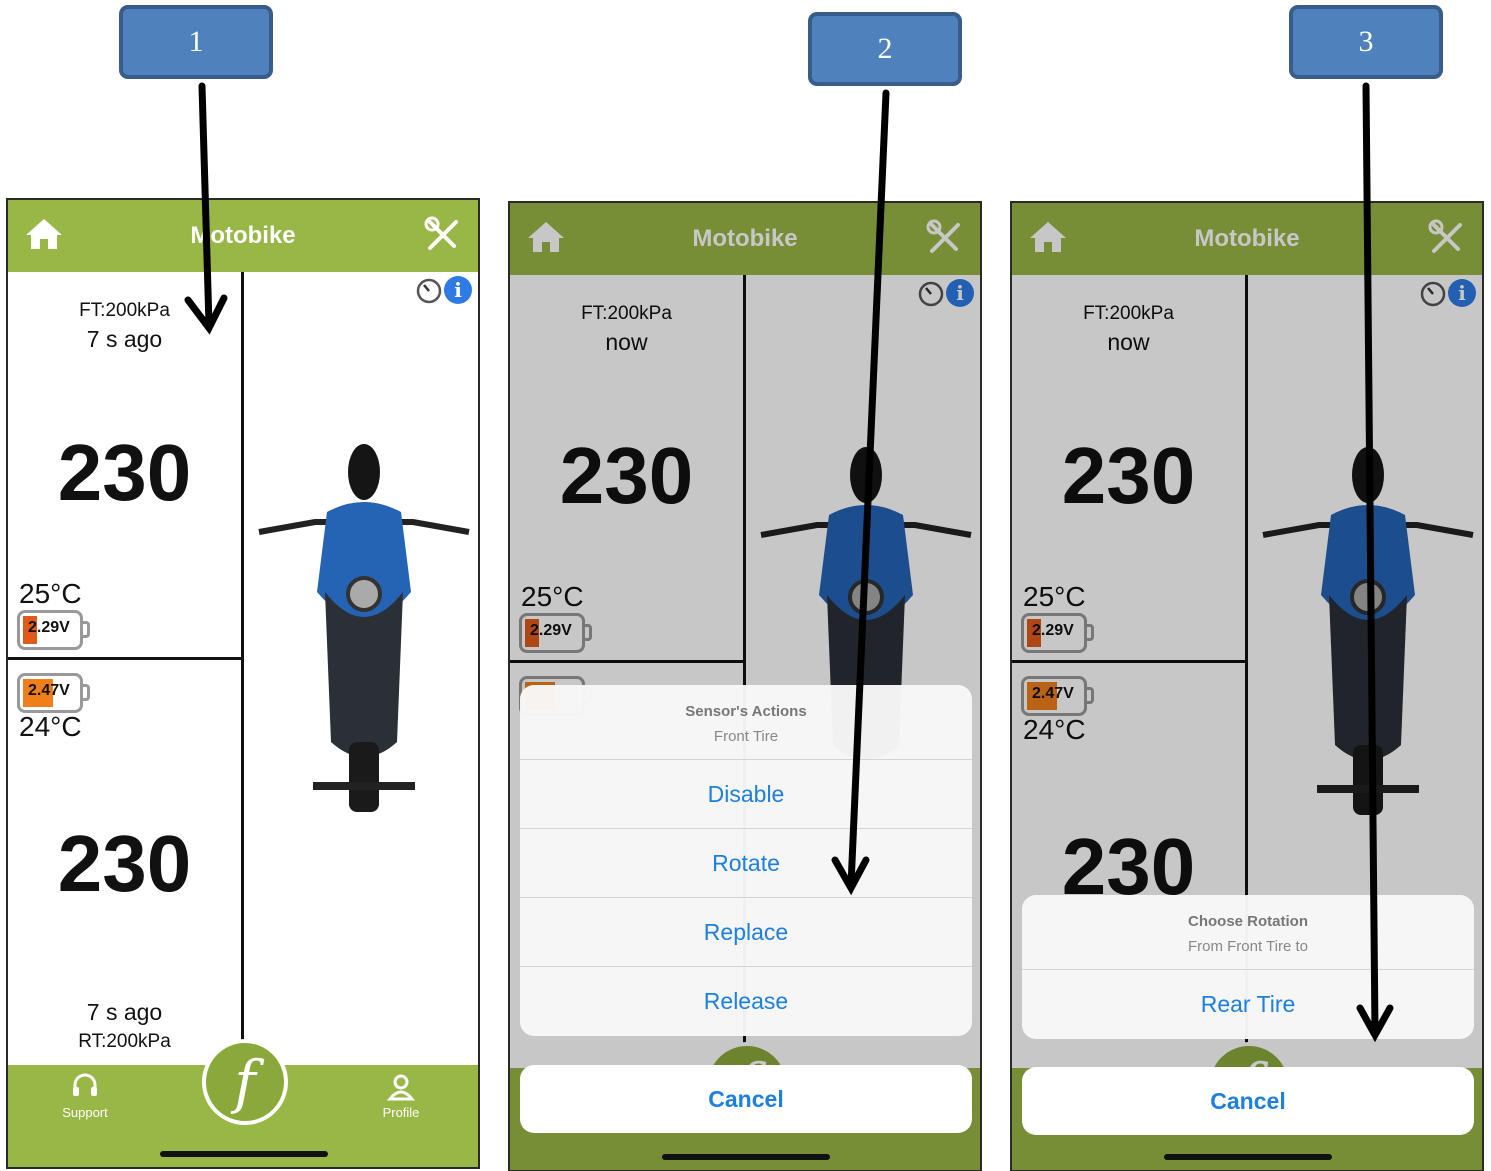 The width and height of the screenshot is (1491, 1171). I want to click on vehicle-panel: i, so click(362, 719).